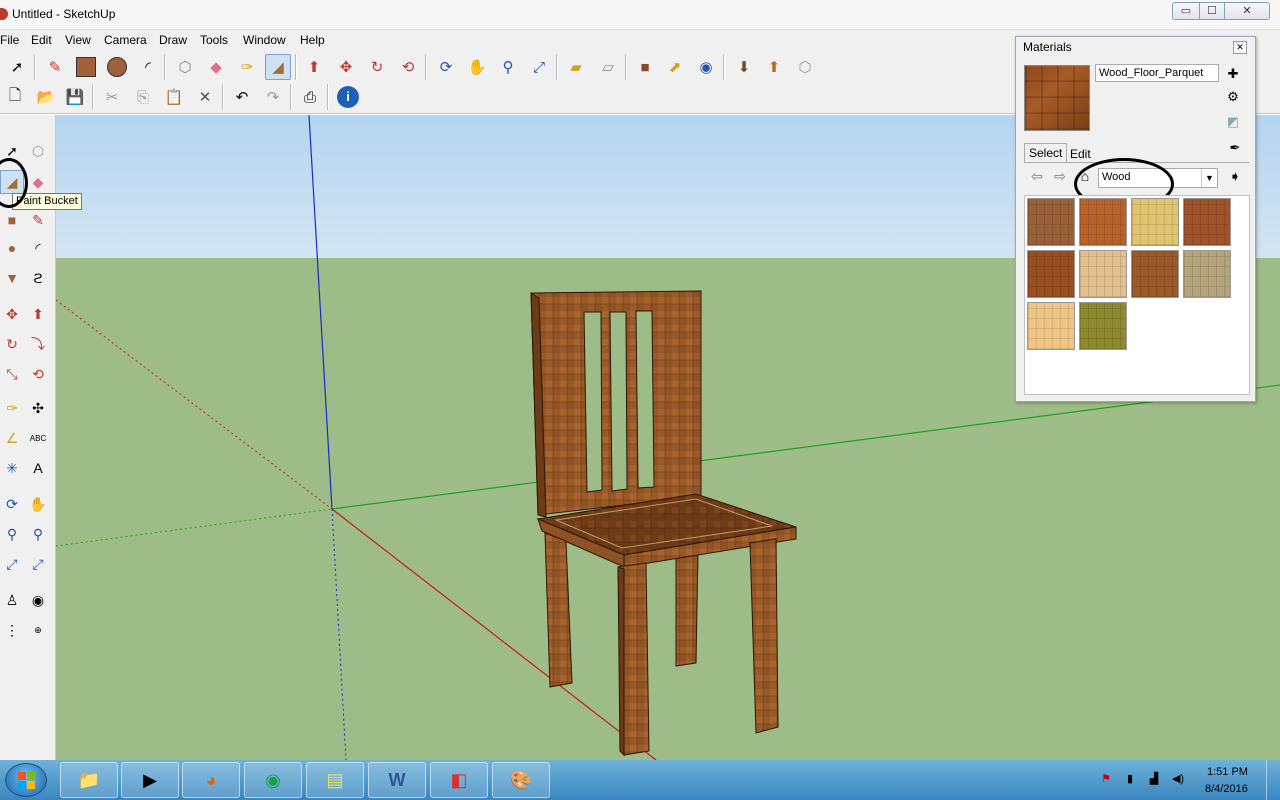 The image size is (1280, 800). Describe the element at coordinates (205, 97) in the screenshot. I see `delete-icon: ✕` at that location.